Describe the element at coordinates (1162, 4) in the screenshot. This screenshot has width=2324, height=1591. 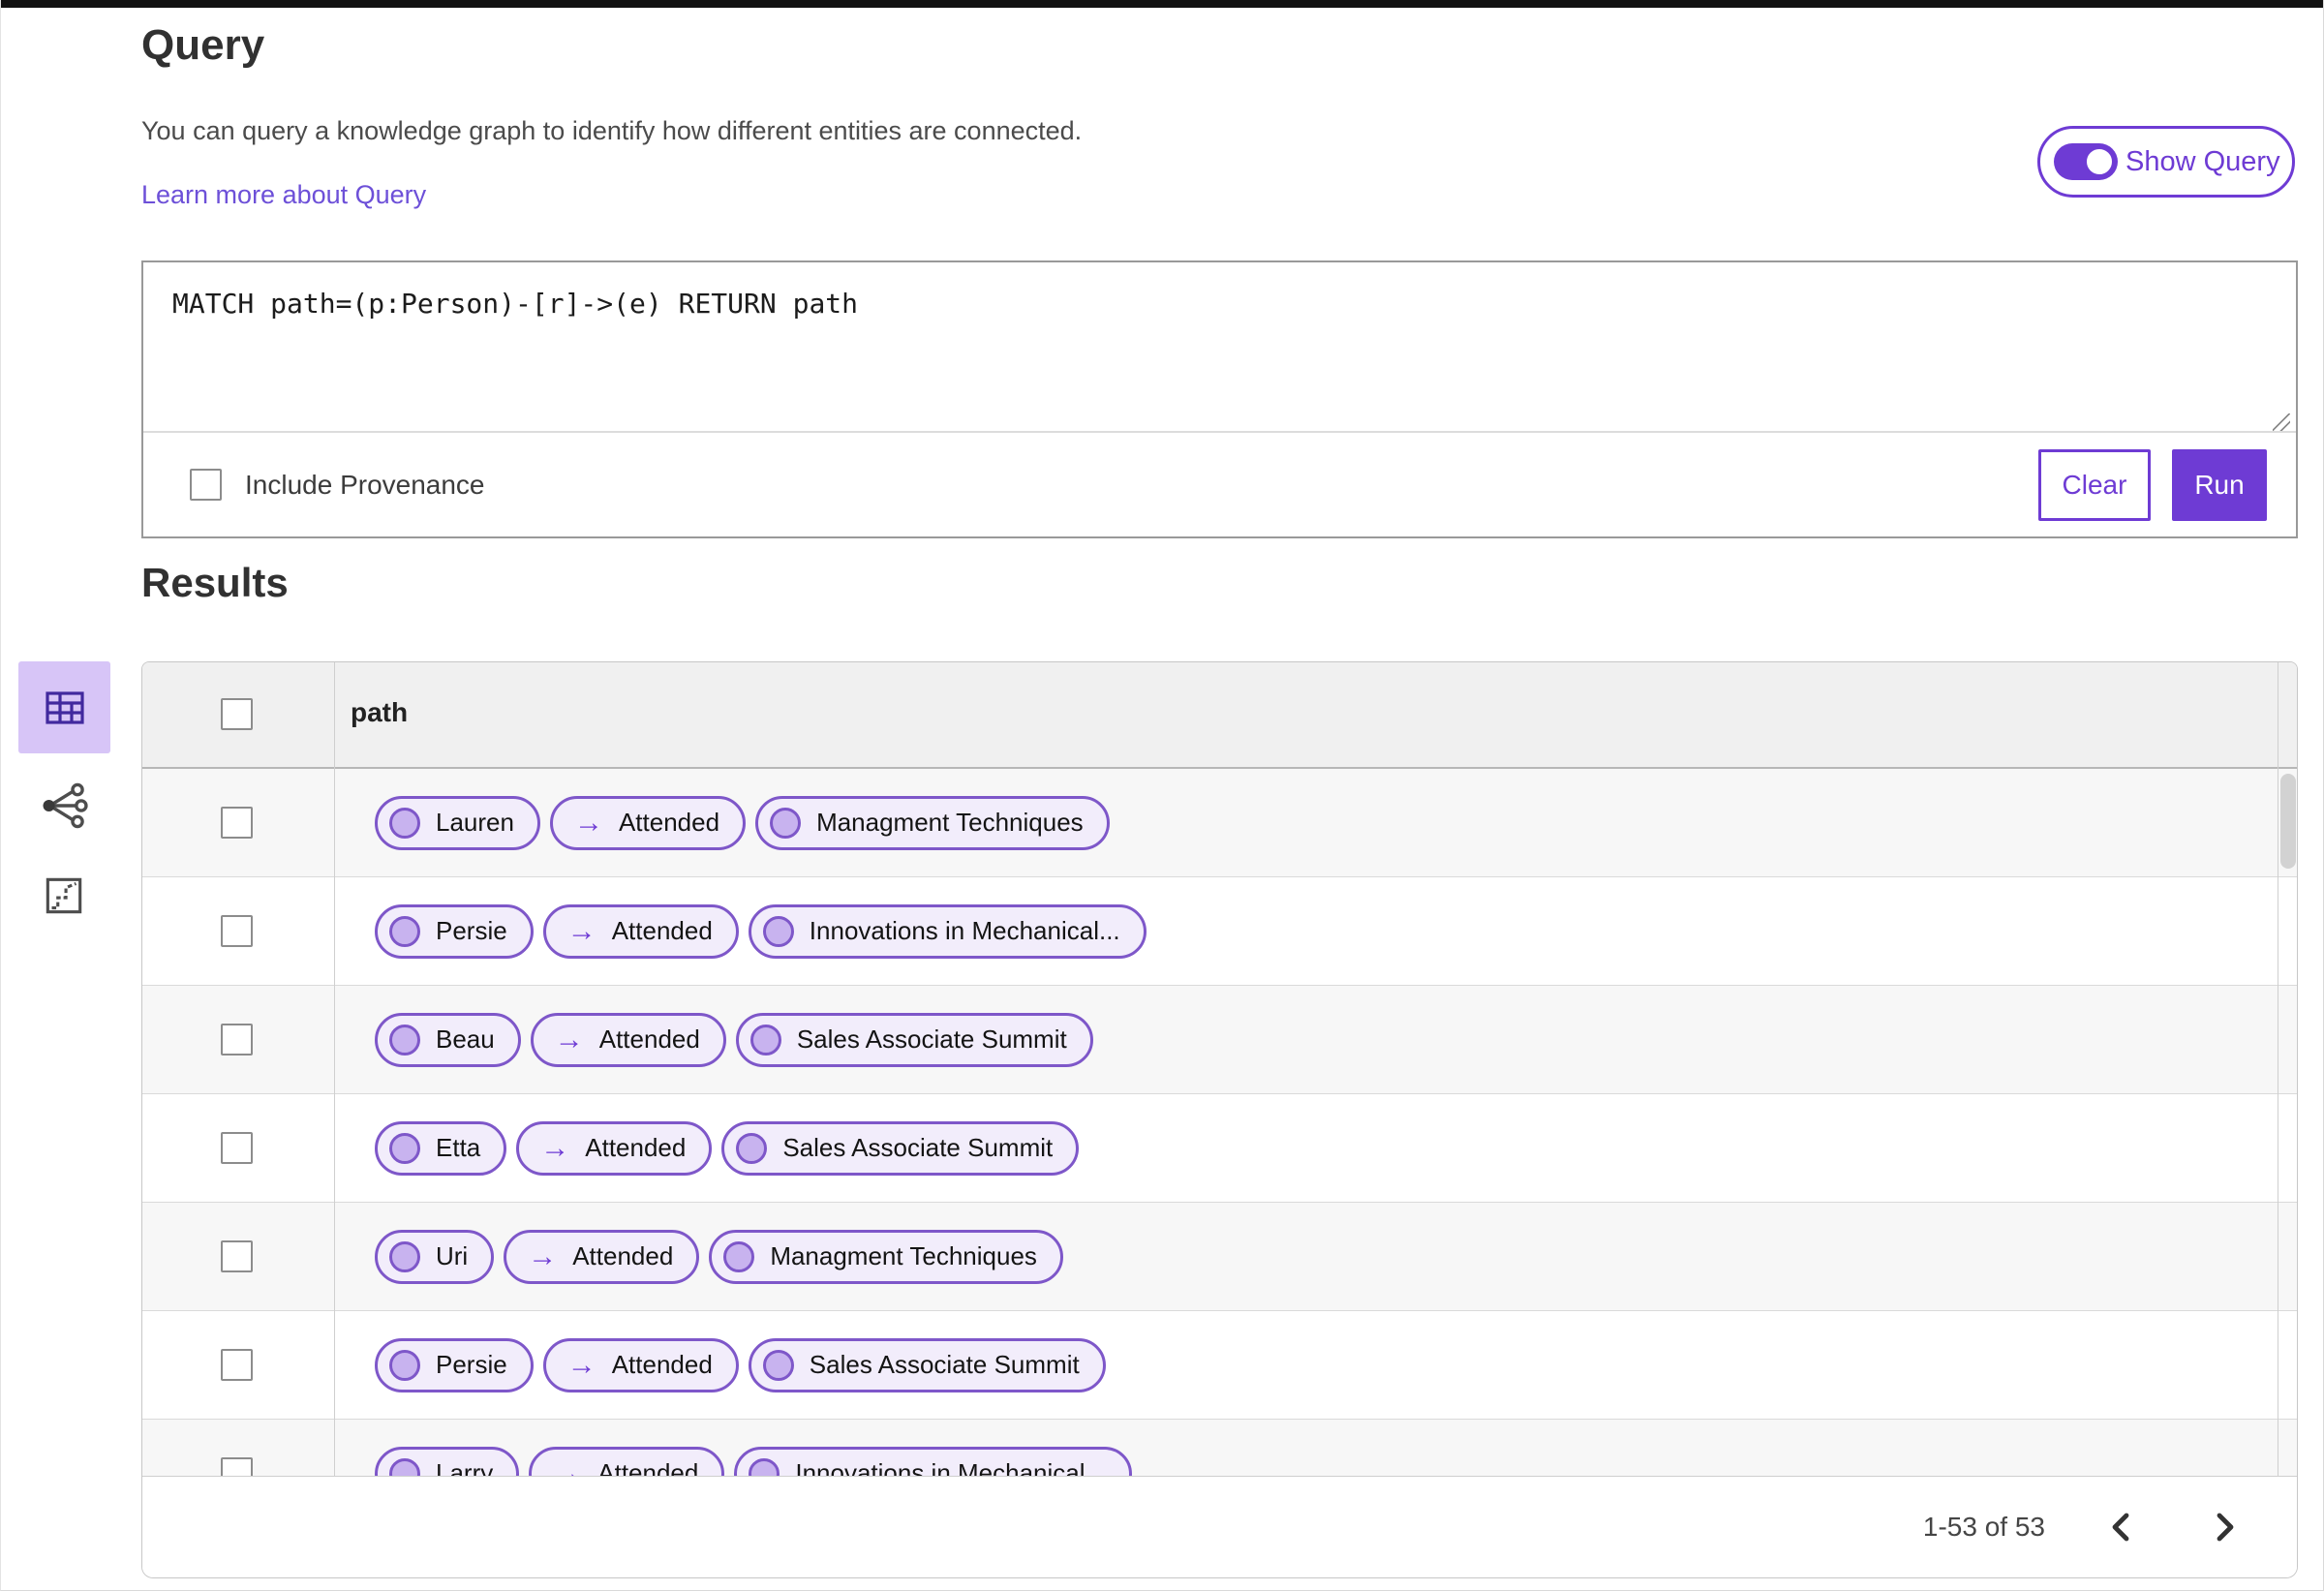
I see `window-top-border` at that location.